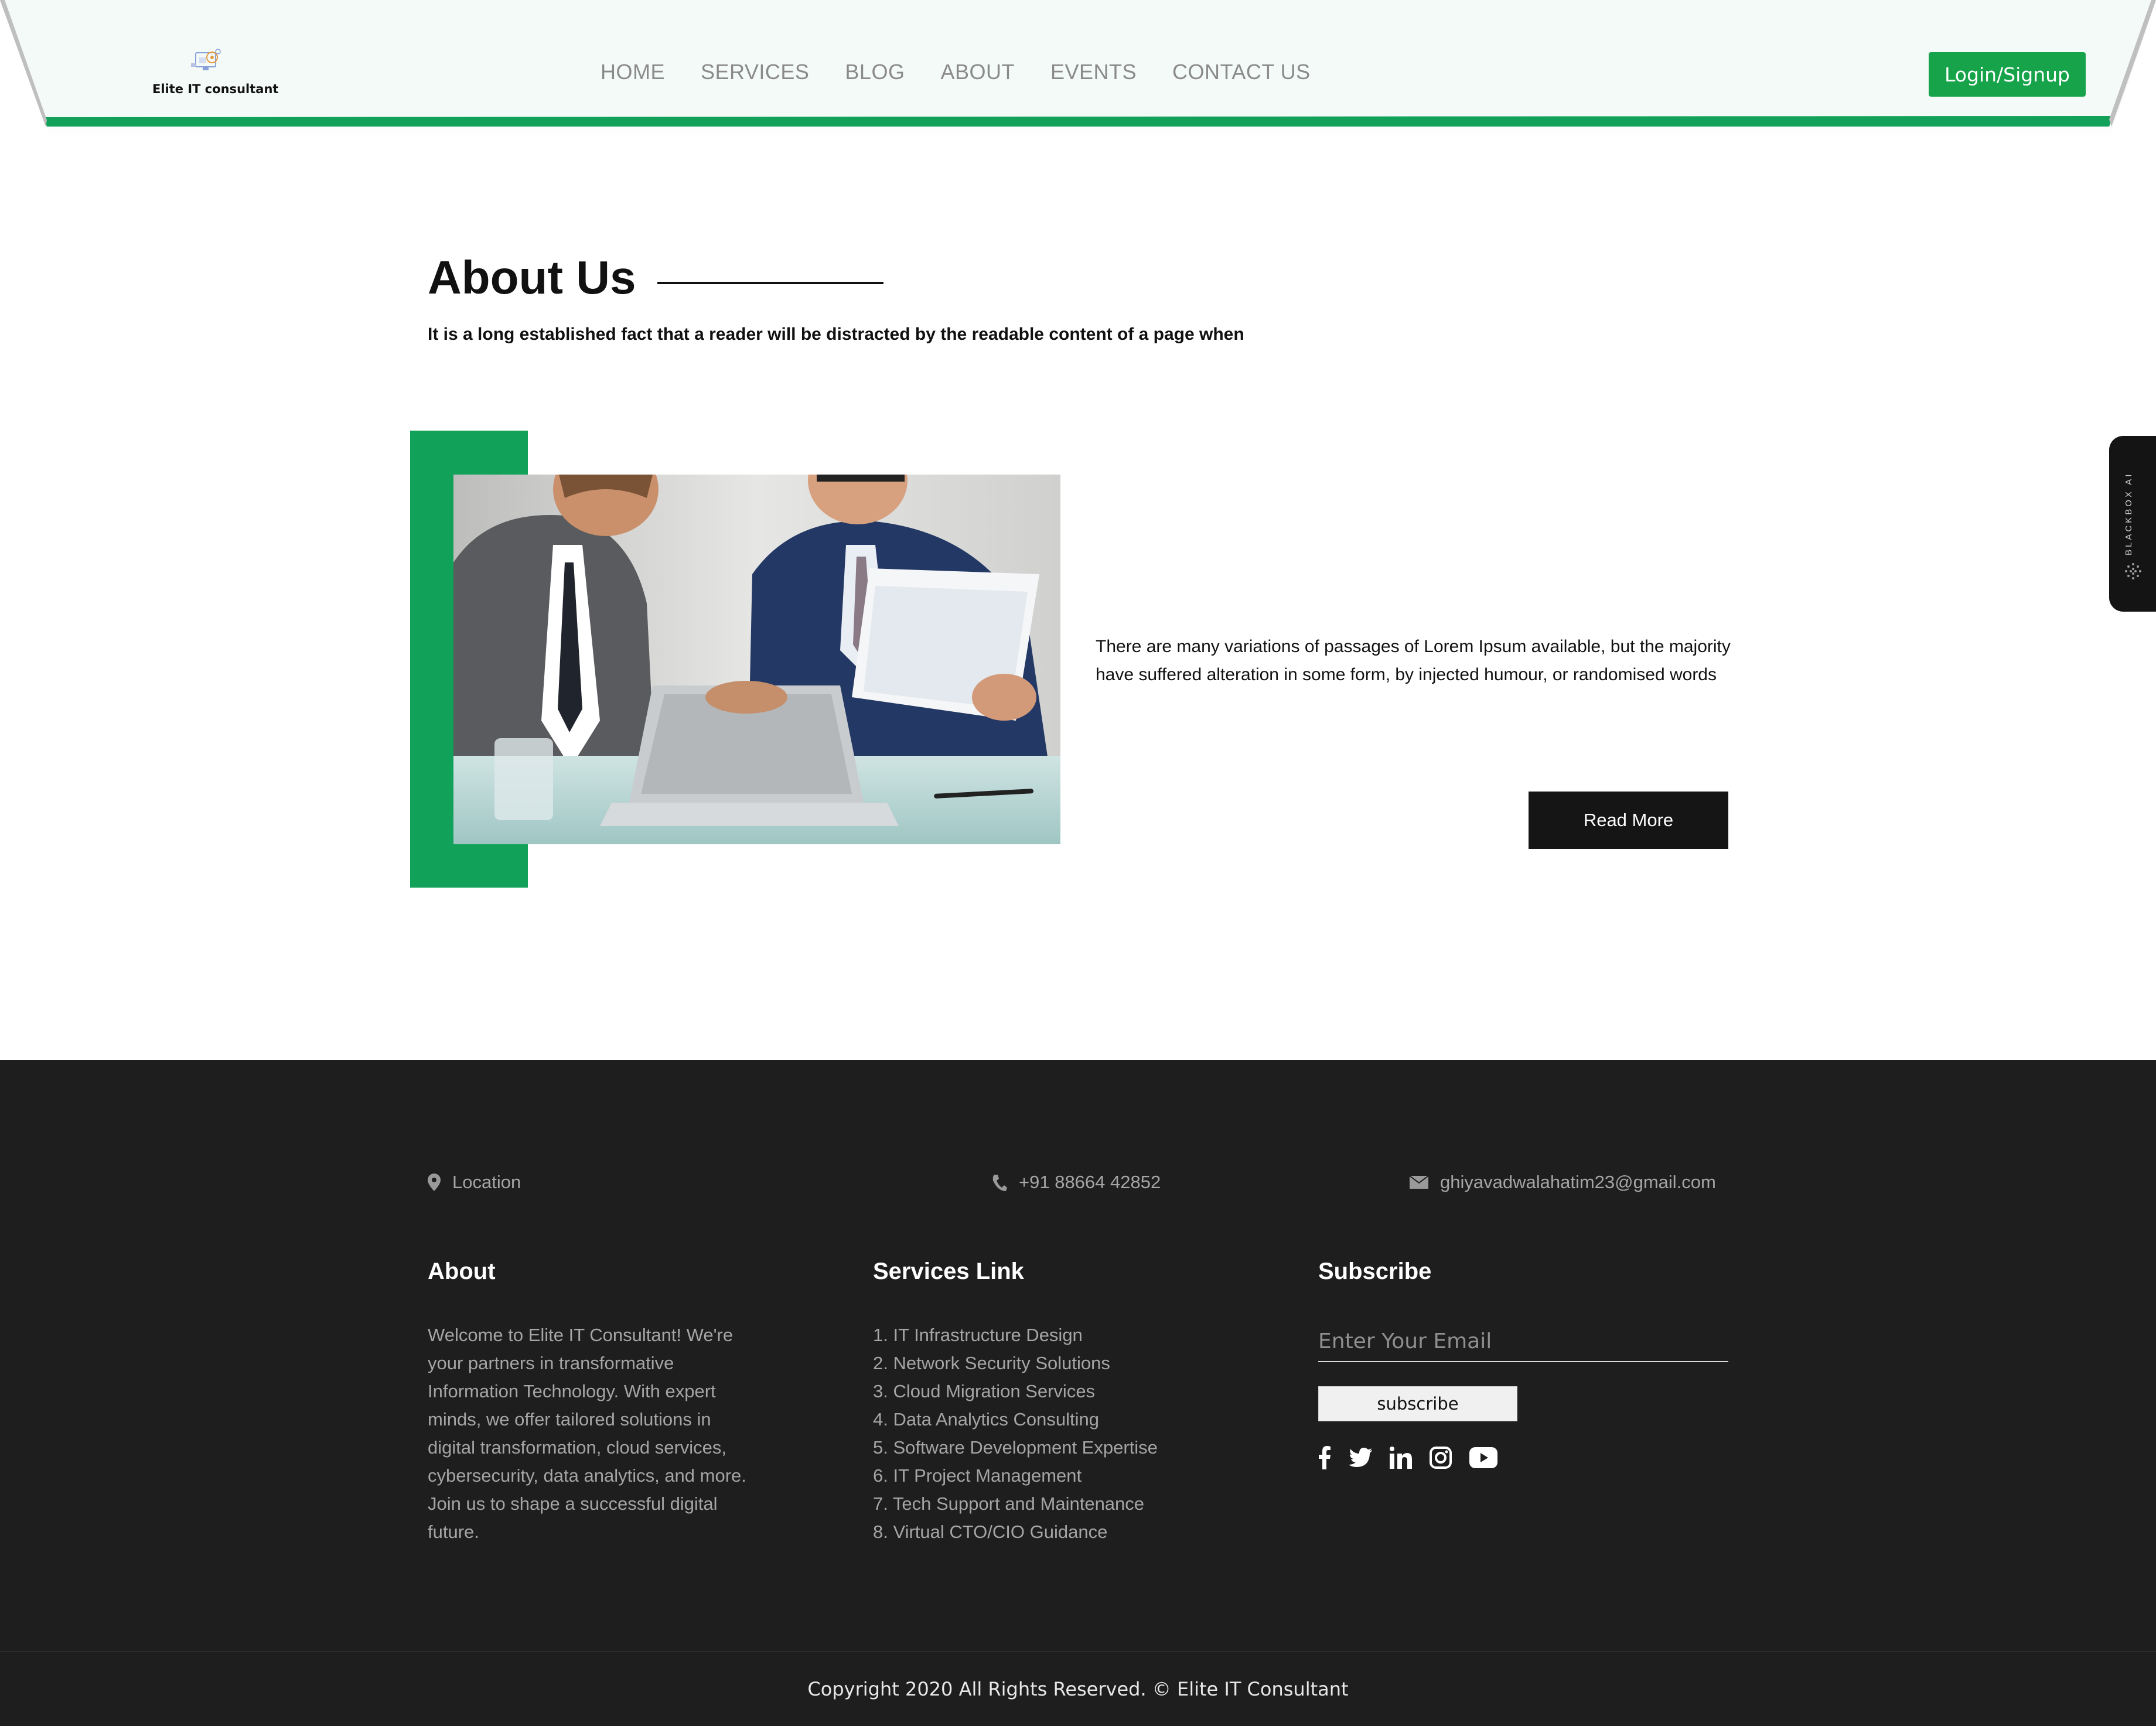 Image resolution: width=2156 pixels, height=1726 pixels. Describe the element at coordinates (948, 1271) in the screenshot. I see `footer-services-heading: Services Link` at that location.